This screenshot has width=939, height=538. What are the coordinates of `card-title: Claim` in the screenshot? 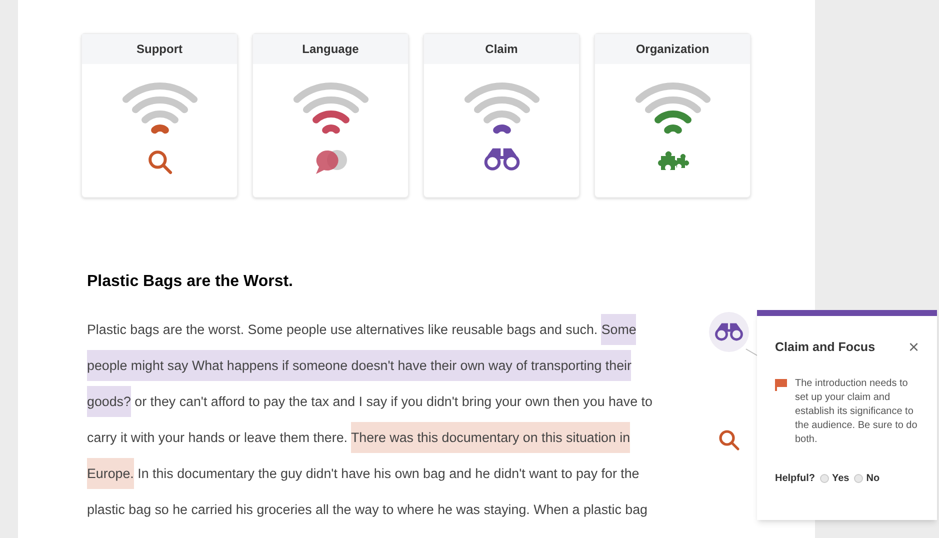 It's located at (501, 49).